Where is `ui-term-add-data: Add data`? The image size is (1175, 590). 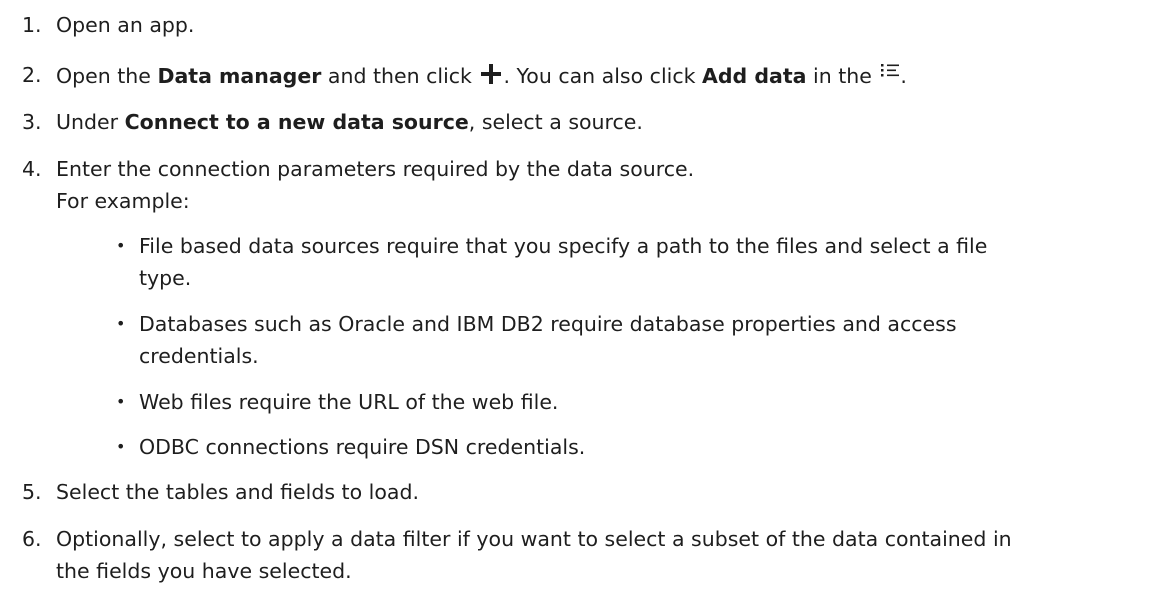 ui-term-add-data: Add data is located at coordinates (754, 76).